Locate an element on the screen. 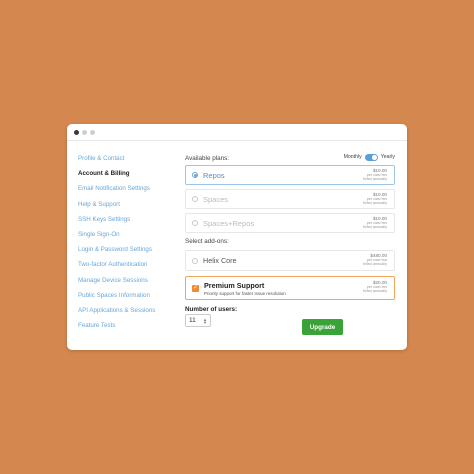  plan-name: Spaces+Repos is located at coordinates (229, 223).